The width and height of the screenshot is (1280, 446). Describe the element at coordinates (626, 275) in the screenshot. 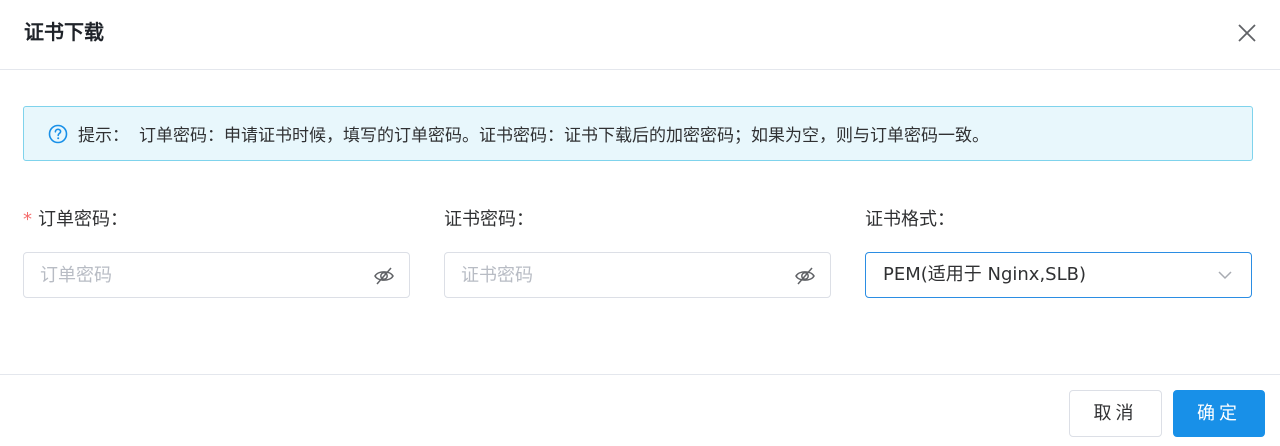

I see `cert-password-input` at that location.